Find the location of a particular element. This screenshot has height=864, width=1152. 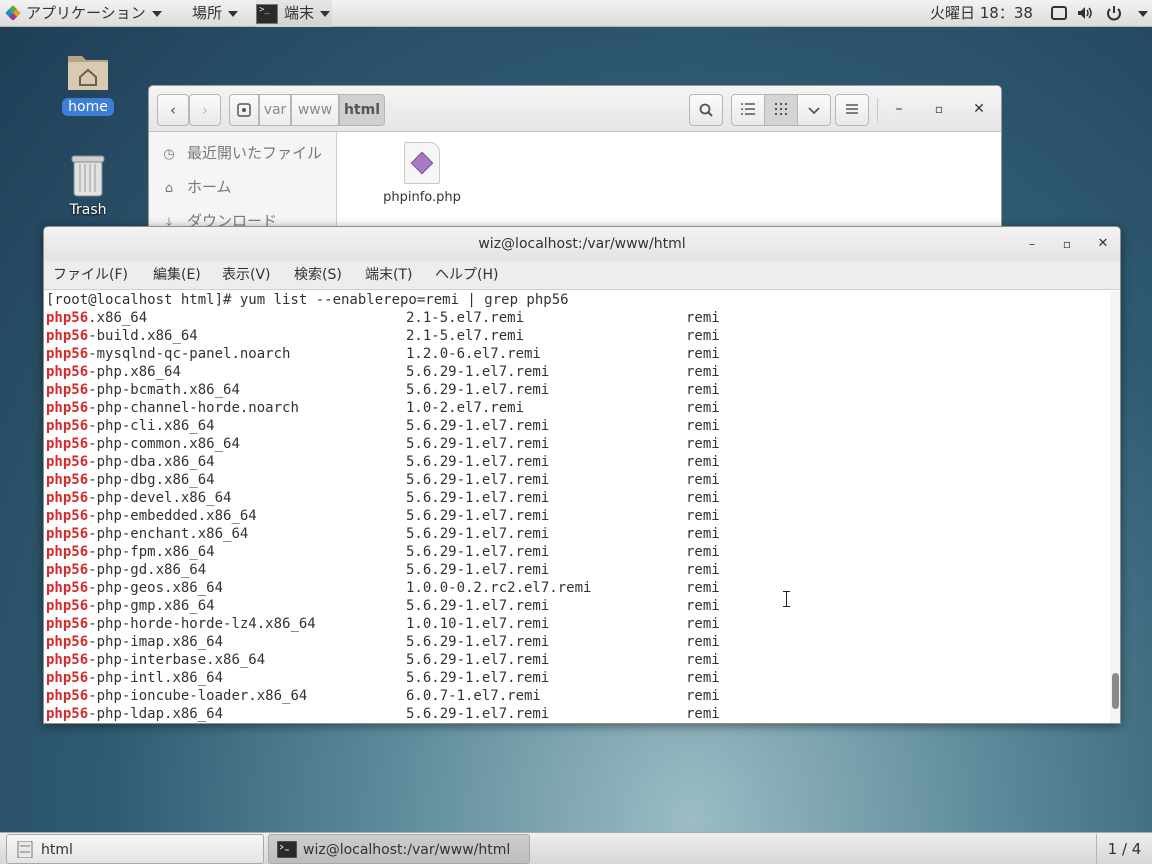

location-toggle-button is located at coordinates (244, 110).